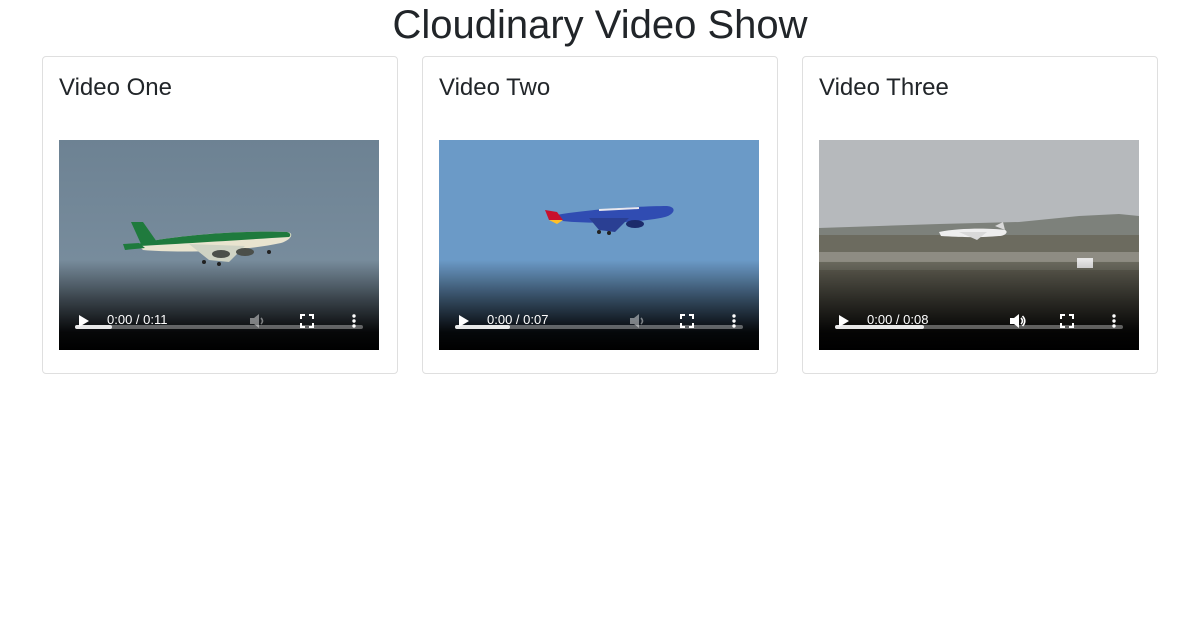 Image resolution: width=1200 pixels, height=630 pixels. What do you see at coordinates (979, 305) in the screenshot?
I see `video-controls: 0:00 / 0:08` at bounding box center [979, 305].